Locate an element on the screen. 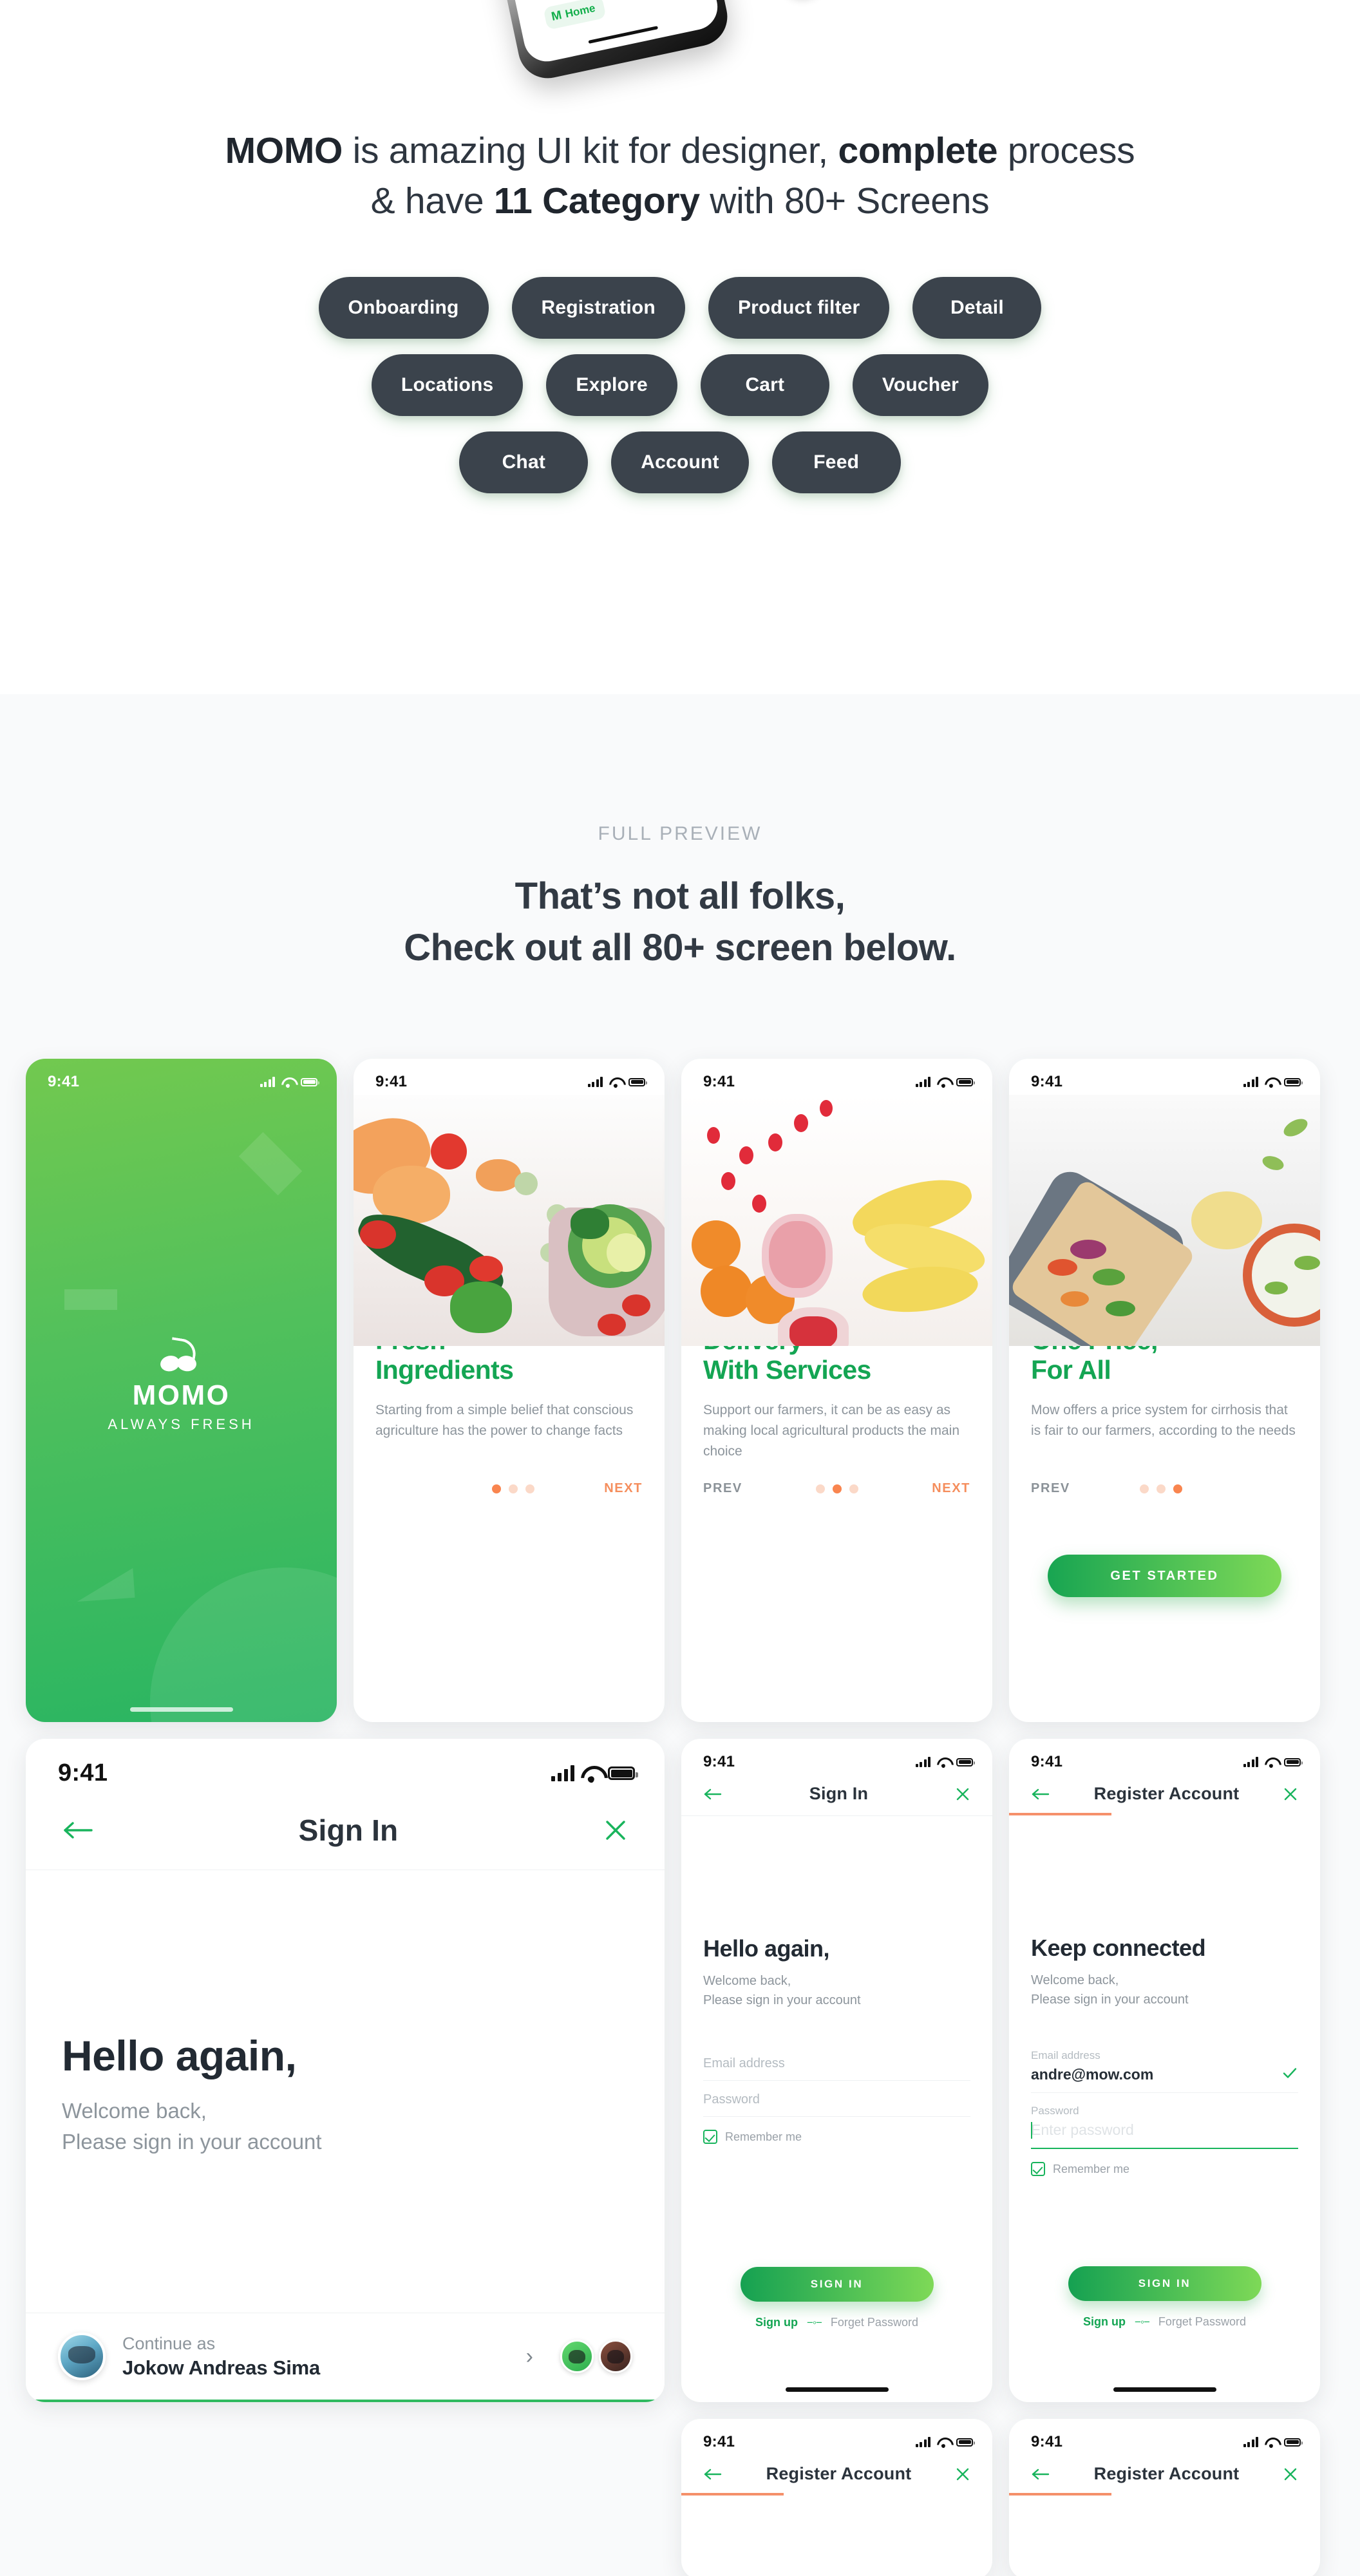 This screenshot has height=2576, width=1360. get-started-button: GET STARTED is located at coordinates (1164, 1576).